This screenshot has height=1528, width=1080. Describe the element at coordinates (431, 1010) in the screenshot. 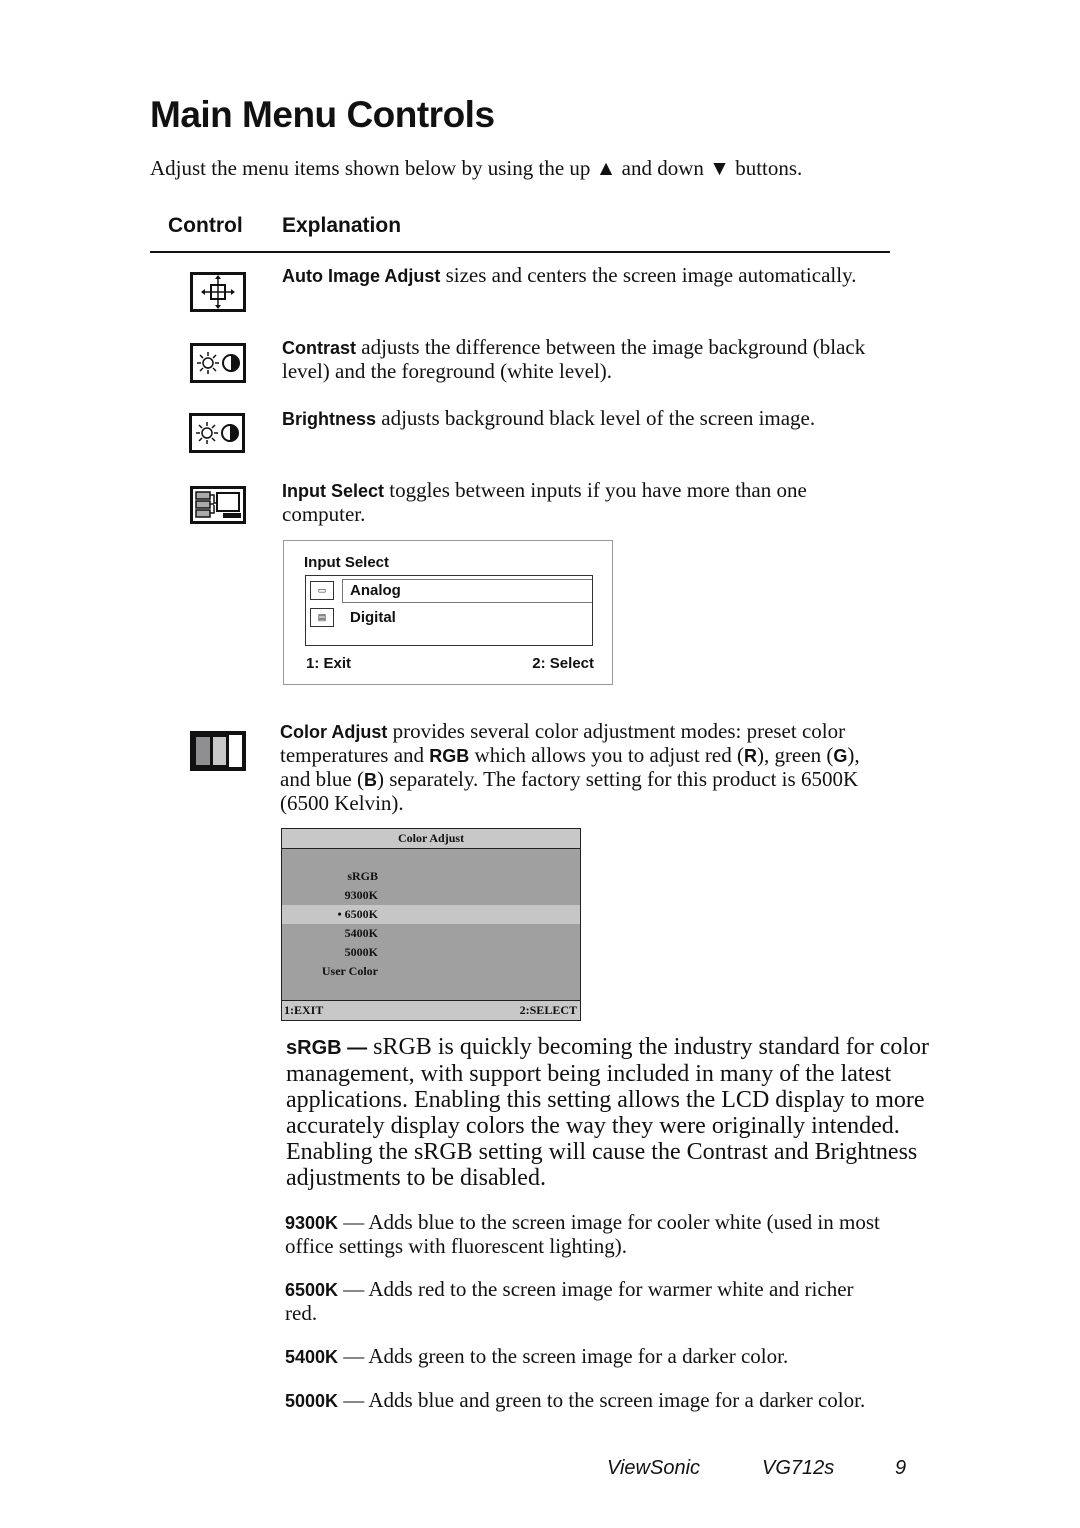

I see `osd-footer: 1:EXIT 2:SELECT` at that location.